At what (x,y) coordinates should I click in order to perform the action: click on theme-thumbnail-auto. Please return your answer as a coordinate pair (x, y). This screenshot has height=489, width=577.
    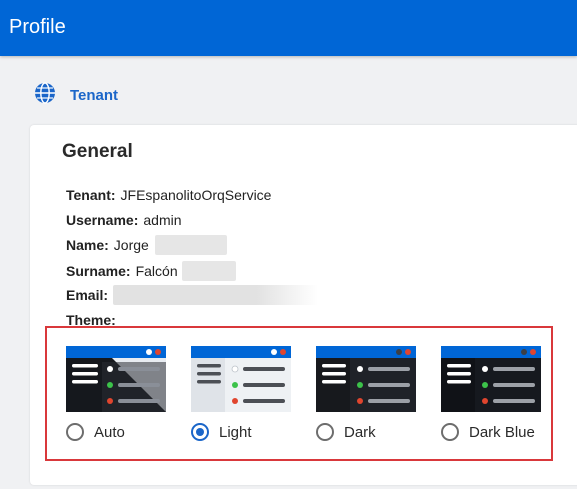
    Looking at the image, I should click on (116, 379).